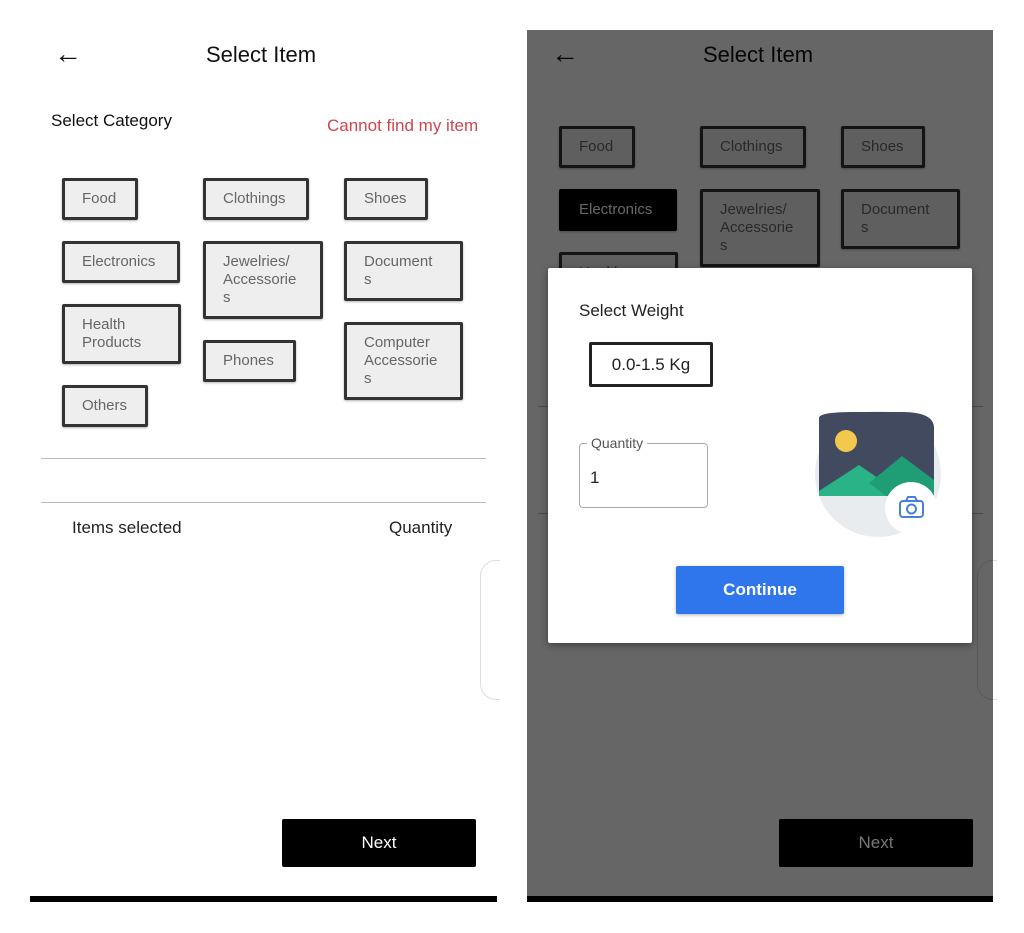 This screenshot has height=933, width=1024. I want to click on category-chip: Shoes, so click(386, 199).